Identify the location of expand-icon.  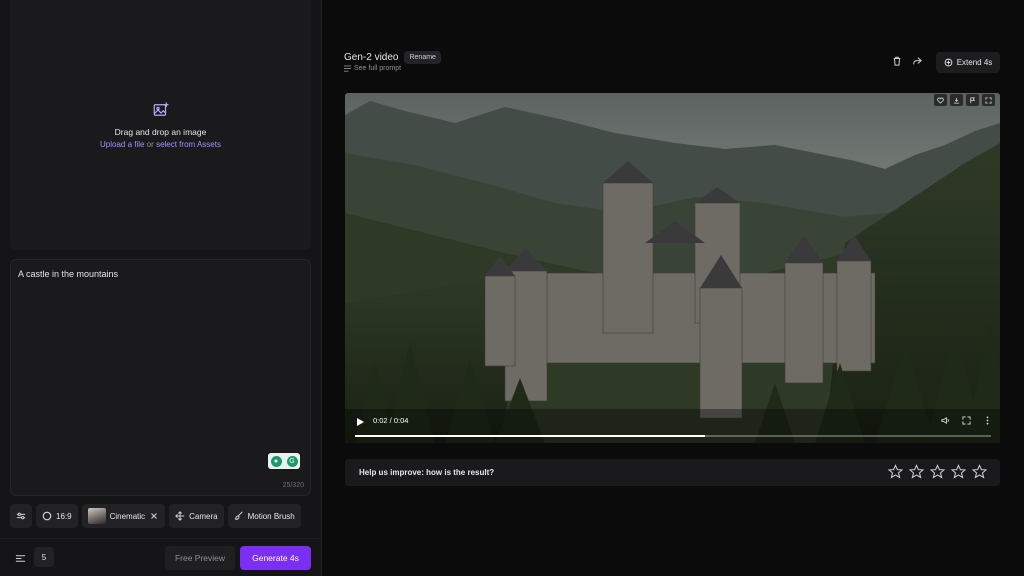
(988, 100).